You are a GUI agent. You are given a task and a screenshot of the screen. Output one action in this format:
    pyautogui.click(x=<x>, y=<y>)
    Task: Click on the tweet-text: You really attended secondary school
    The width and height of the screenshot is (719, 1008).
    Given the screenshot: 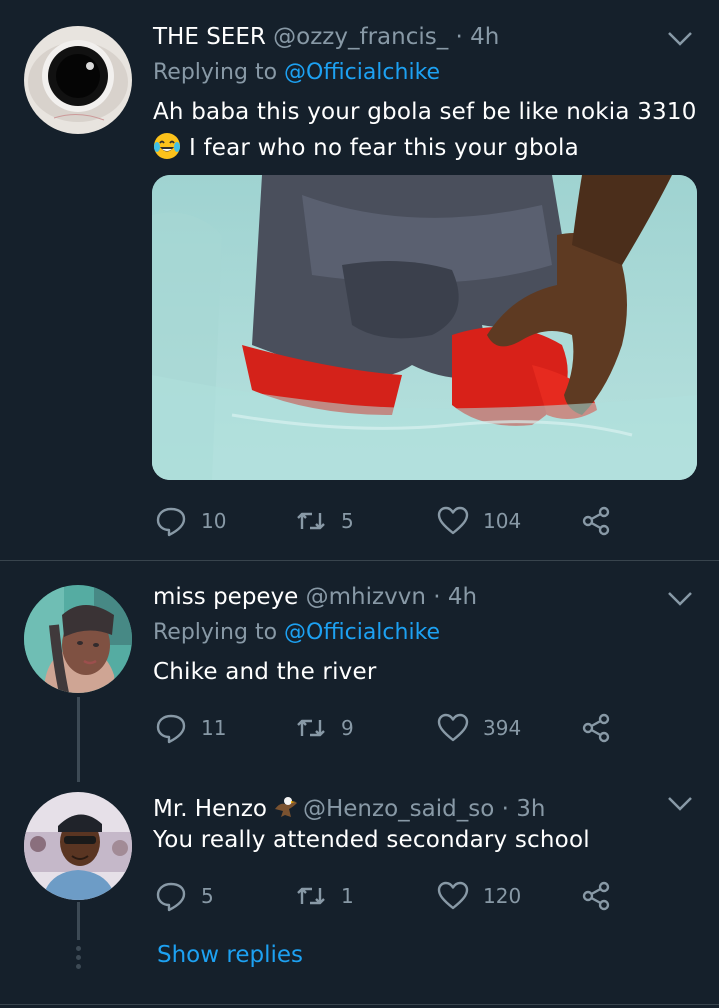 What is the action you would take?
    pyautogui.click(x=371, y=840)
    